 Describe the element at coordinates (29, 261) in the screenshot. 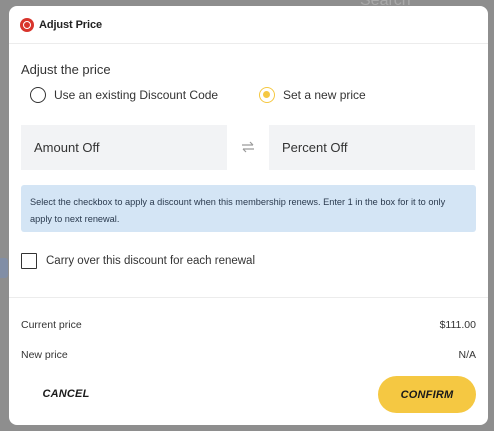

I see `carry-over-checkbox` at that location.